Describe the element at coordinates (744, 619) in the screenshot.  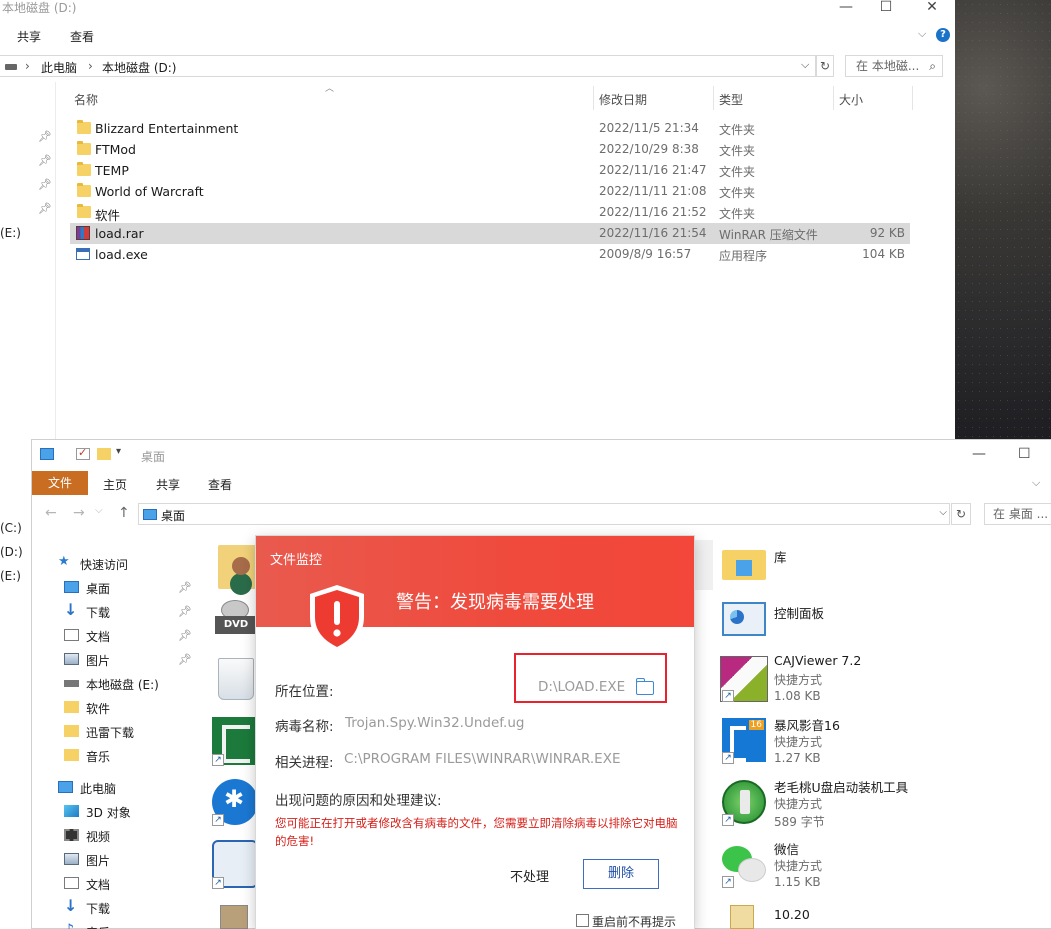
I see `control-panel-icon` at that location.